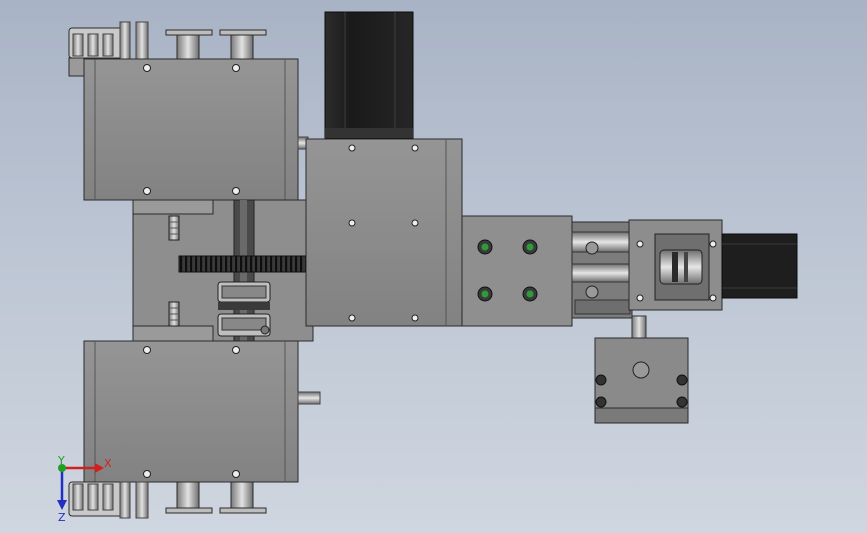  What do you see at coordinates (216, 497) in the screenshot?
I see `bottom-flange-pins` at bounding box center [216, 497].